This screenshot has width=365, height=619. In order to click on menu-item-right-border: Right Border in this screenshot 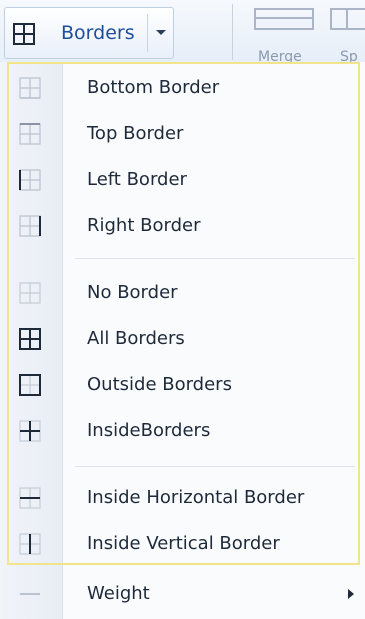, I will do `click(183, 226)`.